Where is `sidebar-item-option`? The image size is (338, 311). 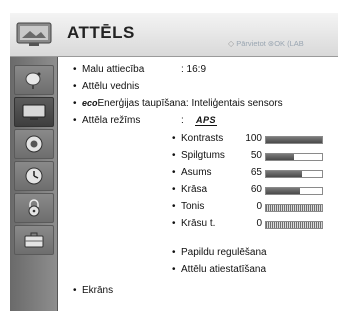 sidebar-item-option is located at coordinates (34, 240).